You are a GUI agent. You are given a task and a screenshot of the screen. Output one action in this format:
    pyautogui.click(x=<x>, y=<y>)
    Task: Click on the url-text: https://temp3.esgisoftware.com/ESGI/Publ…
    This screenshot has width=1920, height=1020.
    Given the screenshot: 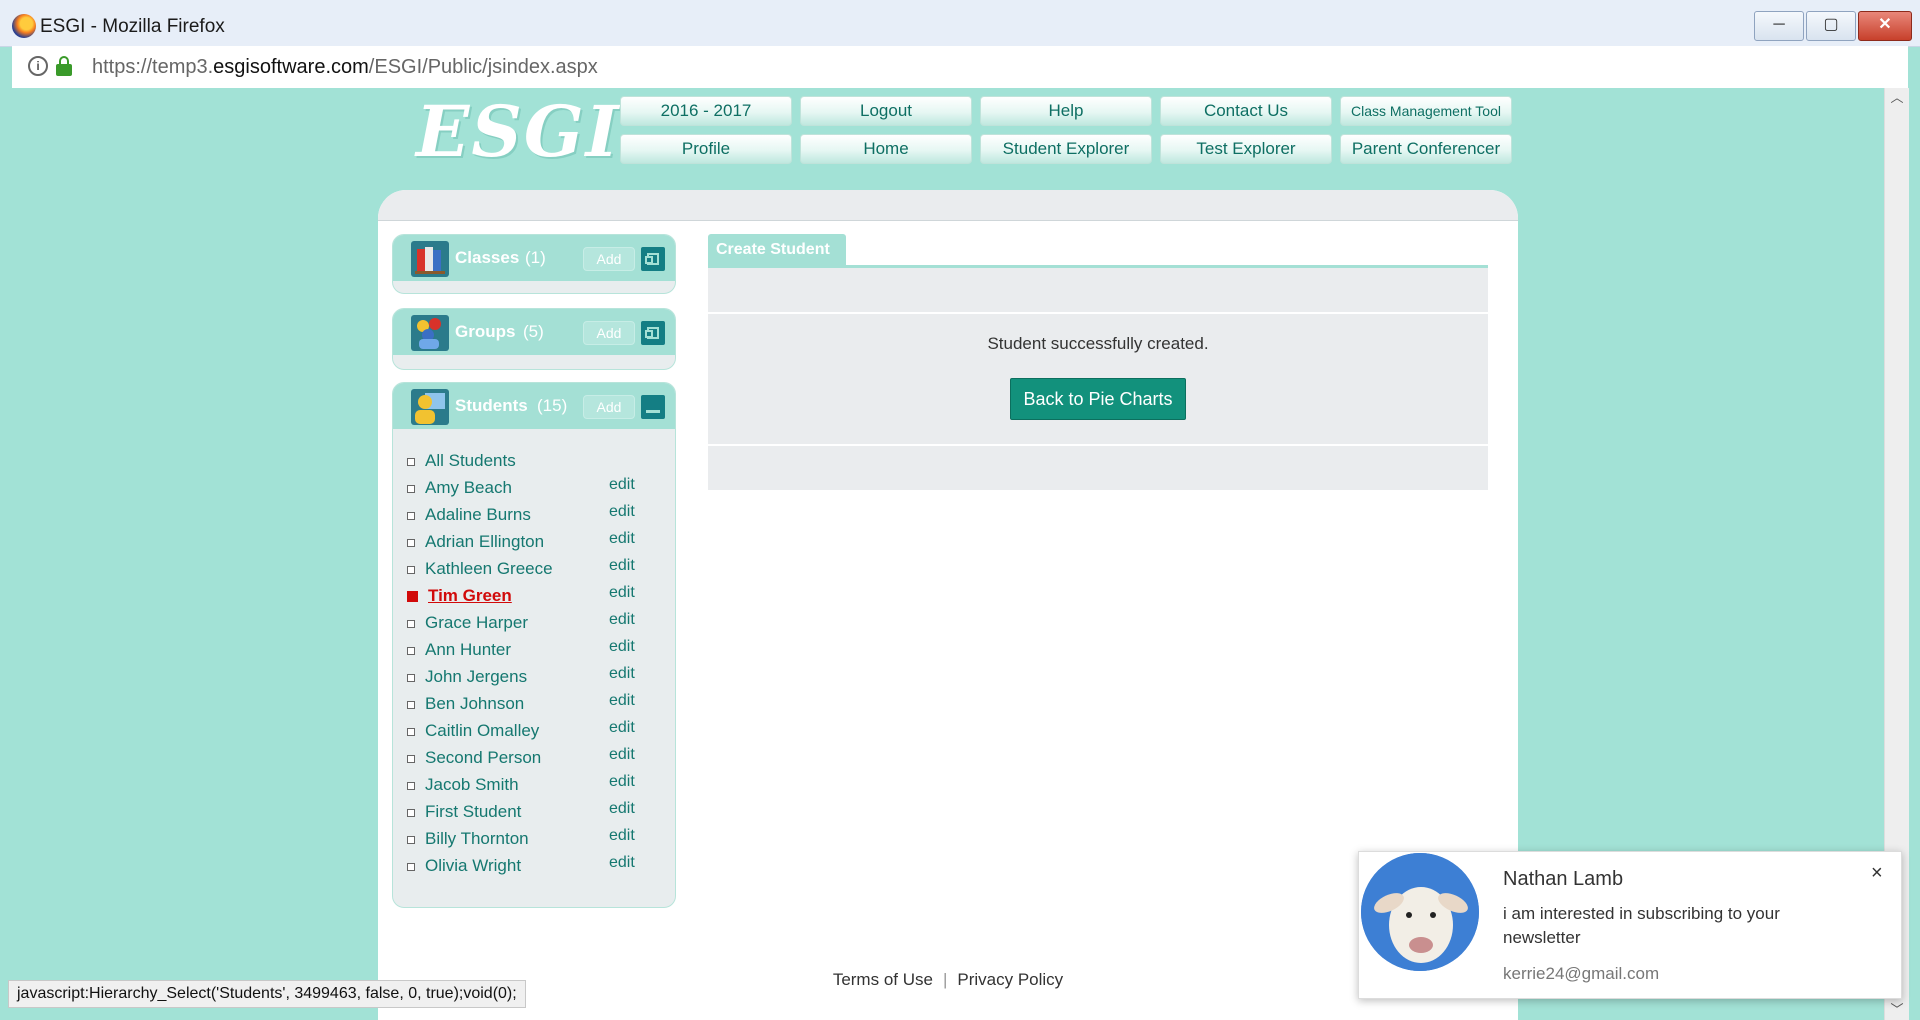 What is the action you would take?
    pyautogui.click(x=345, y=67)
    